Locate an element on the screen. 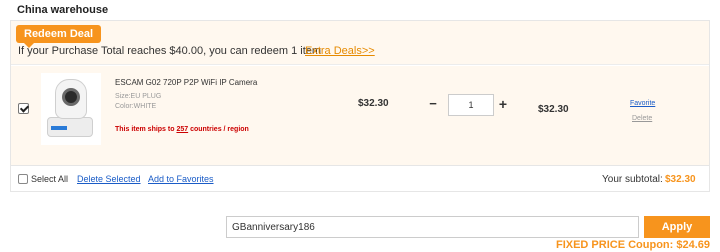  quantity-input is located at coordinates (471, 105).